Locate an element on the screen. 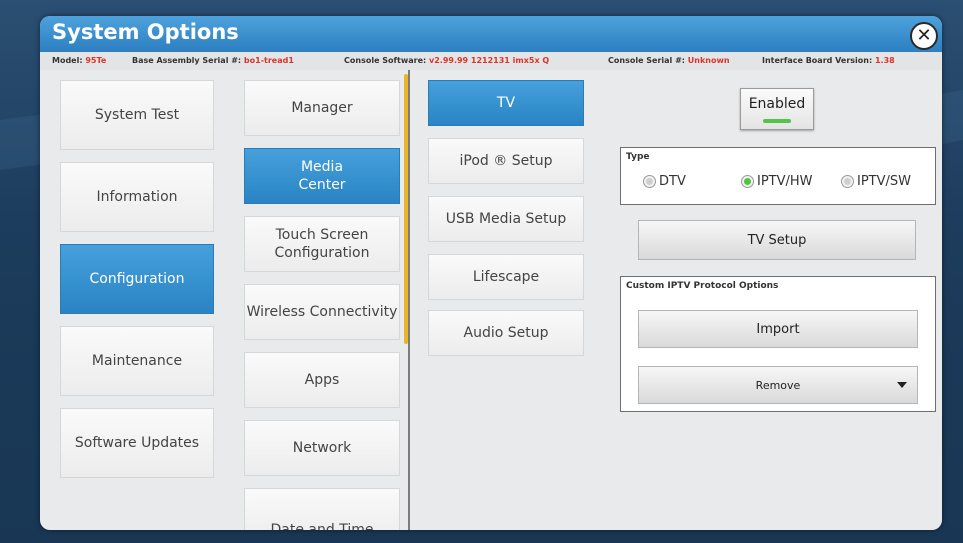  import-button: Import is located at coordinates (778, 329).